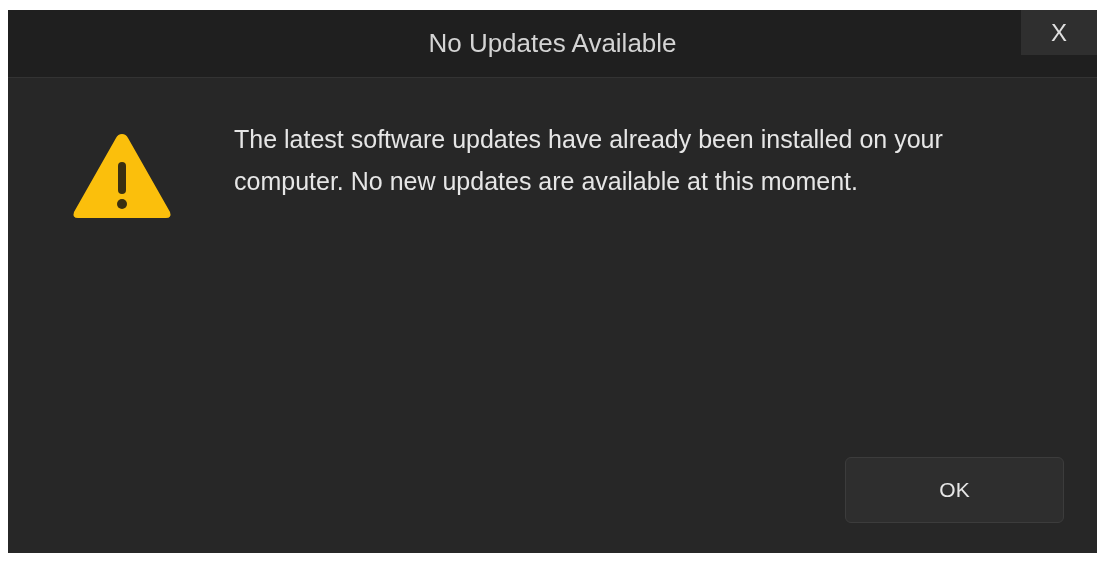  What do you see at coordinates (589, 160) in the screenshot?
I see `message-text: The latest software updates have already been installed on your computer. No new updates are available at this moment.` at bounding box center [589, 160].